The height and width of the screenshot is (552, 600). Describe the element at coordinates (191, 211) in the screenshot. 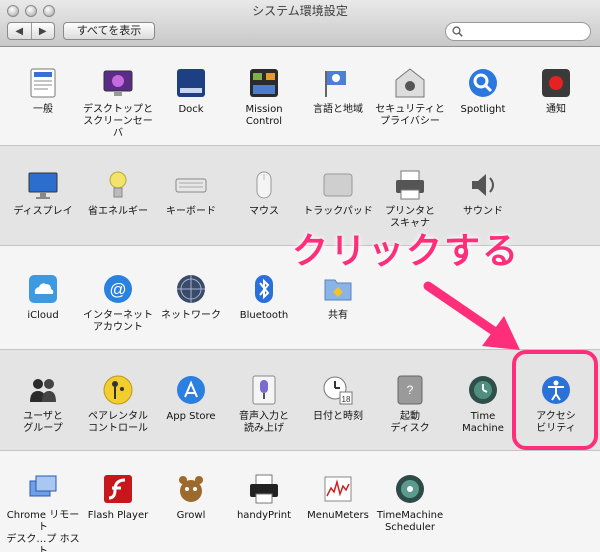

I see `pref-pane-label: キーボード` at that location.